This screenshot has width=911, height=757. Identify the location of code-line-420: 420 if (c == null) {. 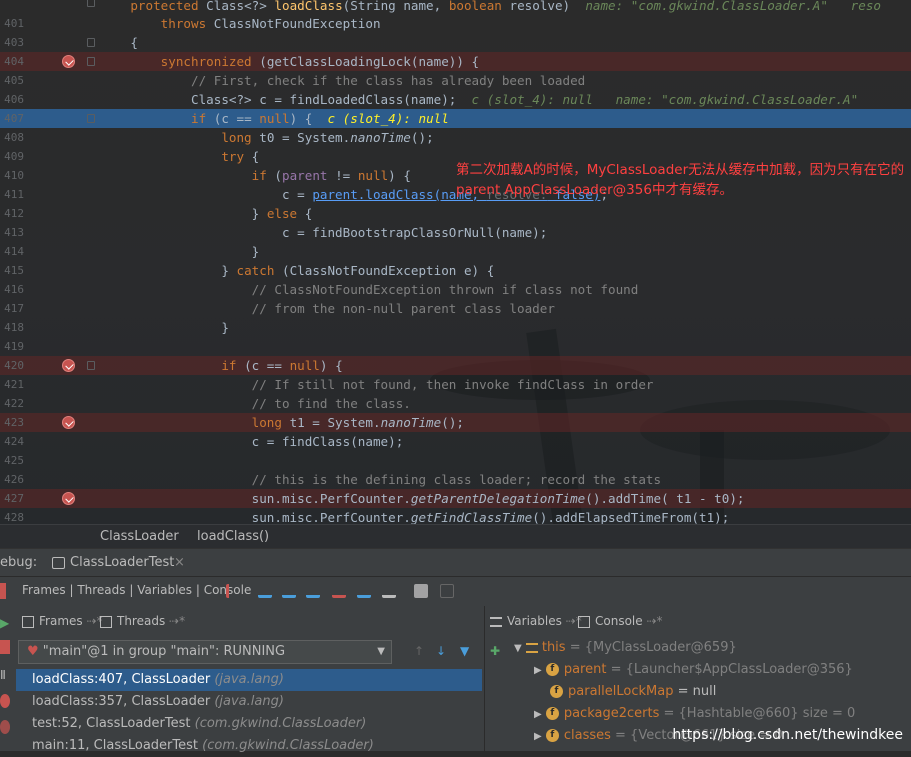
(455, 365).